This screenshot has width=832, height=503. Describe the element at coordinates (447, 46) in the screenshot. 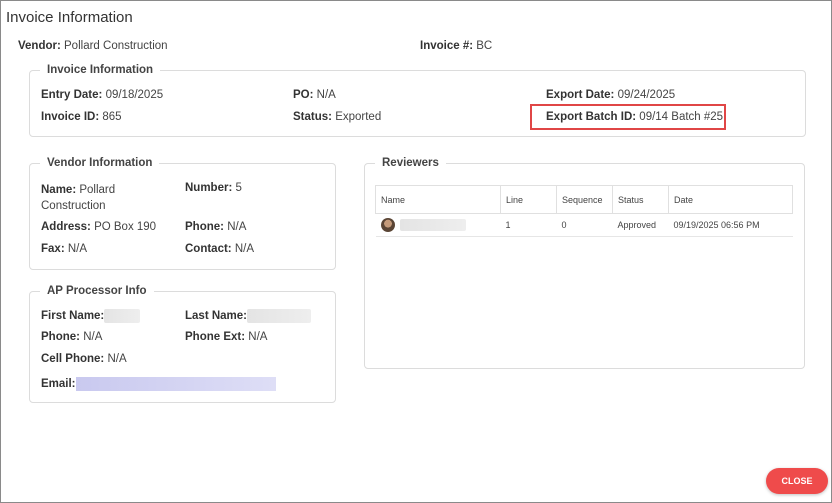

I see `invoice-number-label: Invoice #:` at that location.